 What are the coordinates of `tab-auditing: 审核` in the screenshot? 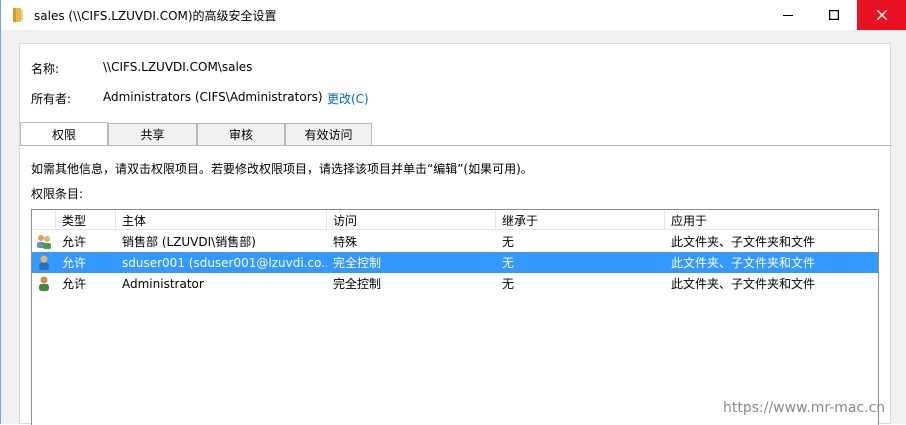 It's located at (241, 134).